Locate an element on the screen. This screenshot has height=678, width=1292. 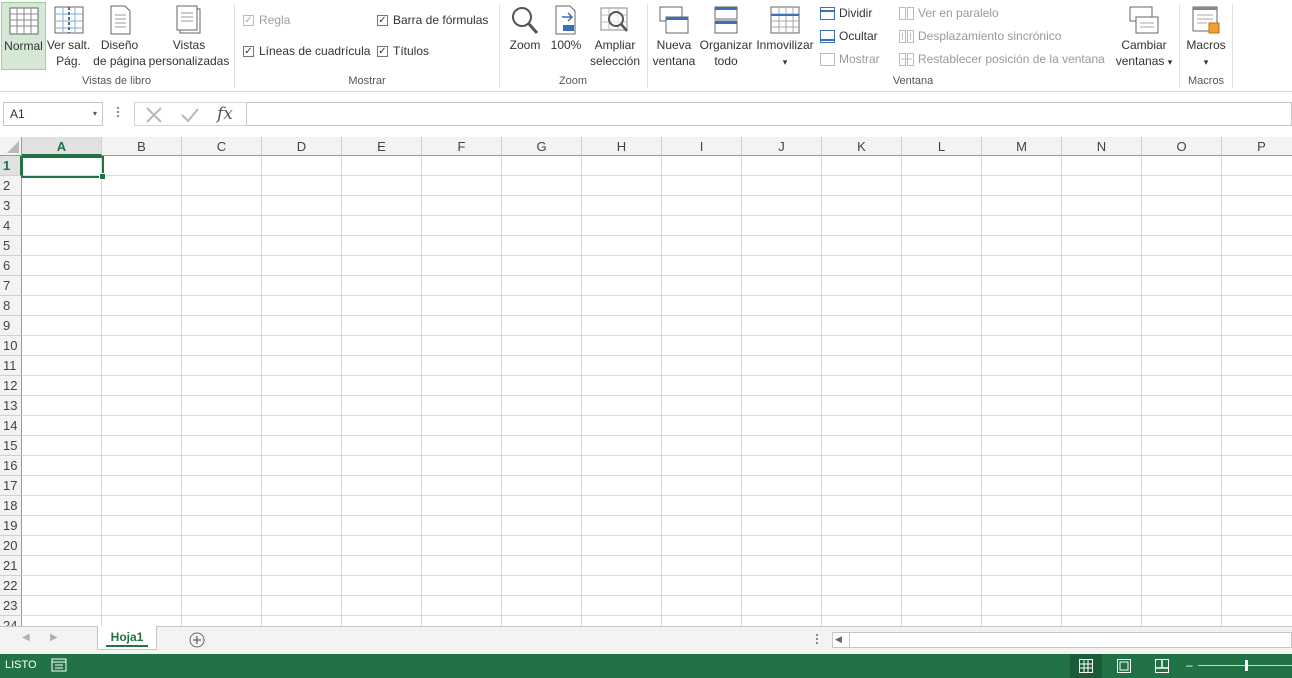
formula-bar-check-icon: ✓ is located at coordinates (382, 20).